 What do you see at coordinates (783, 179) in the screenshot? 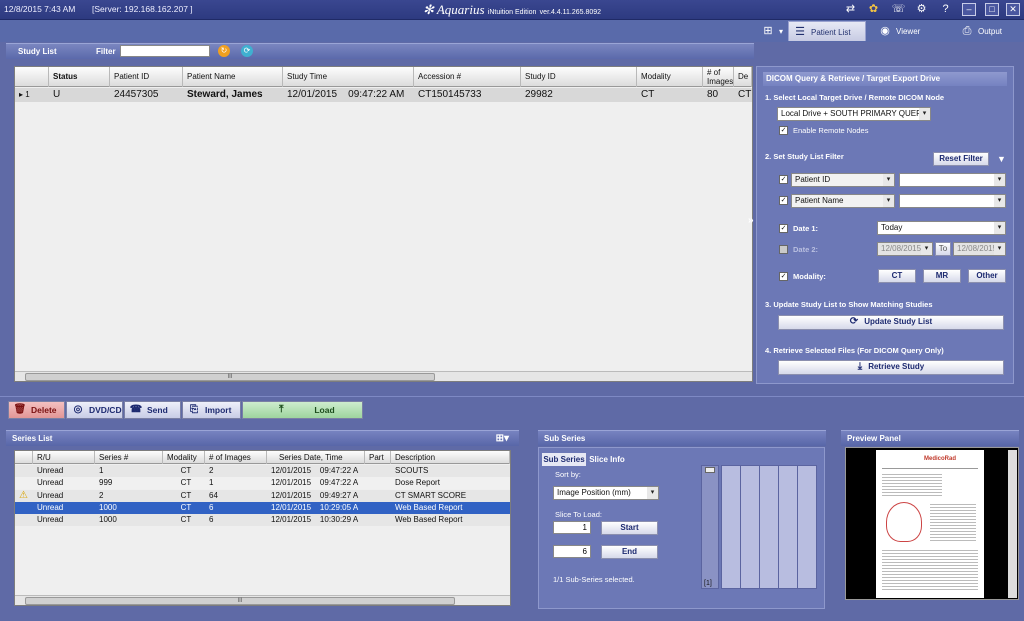
I see `filter1-checkbox: ✓` at bounding box center [783, 179].